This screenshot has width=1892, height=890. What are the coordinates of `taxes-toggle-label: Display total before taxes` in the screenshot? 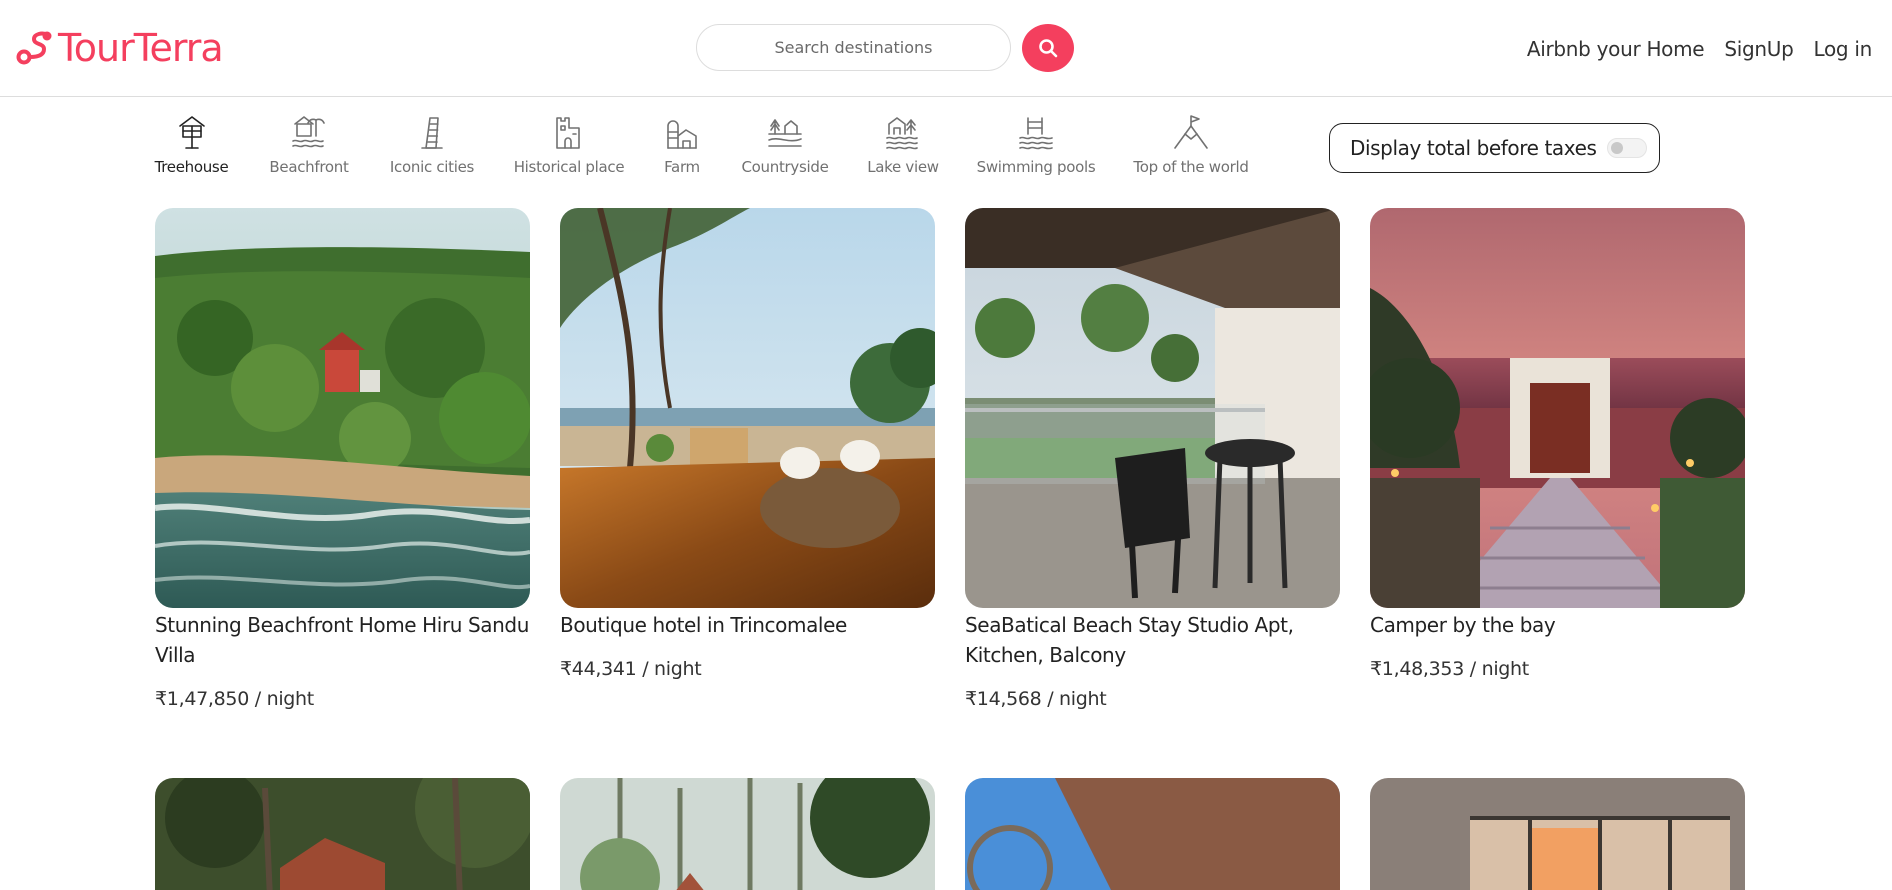 It's located at (1473, 148).